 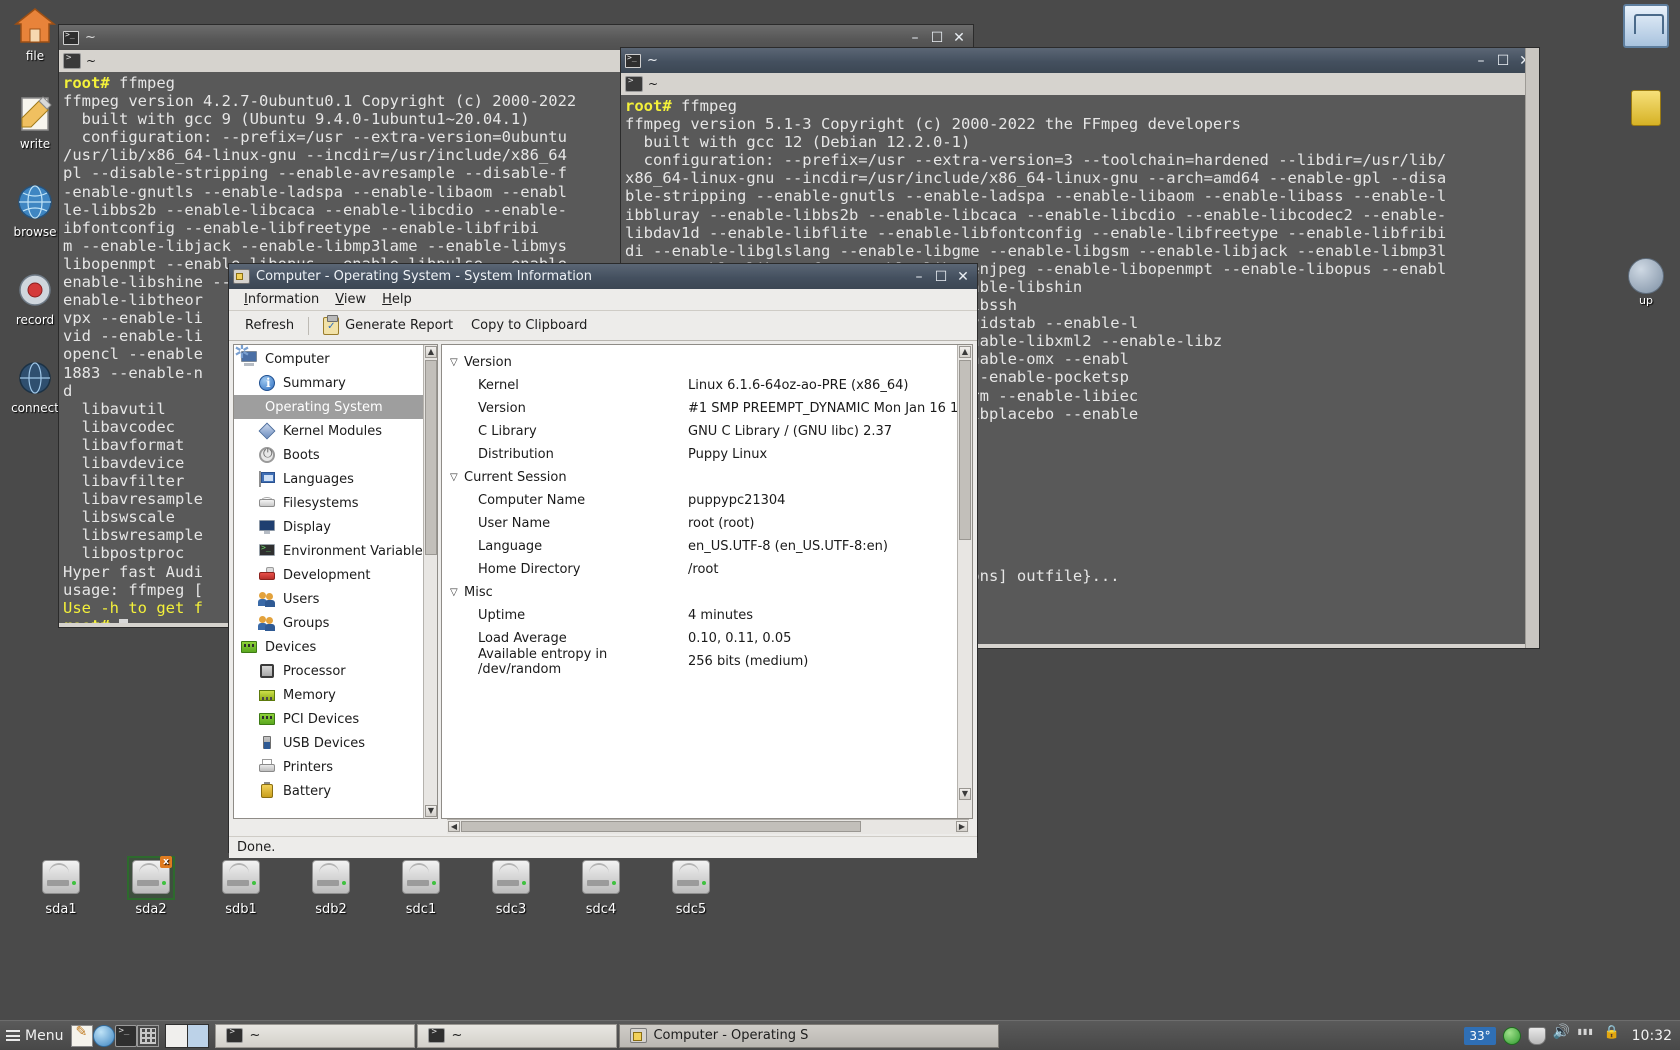 What do you see at coordinates (691, 887) in the screenshot?
I see `drive-icon-sdc5: sdc5` at bounding box center [691, 887].